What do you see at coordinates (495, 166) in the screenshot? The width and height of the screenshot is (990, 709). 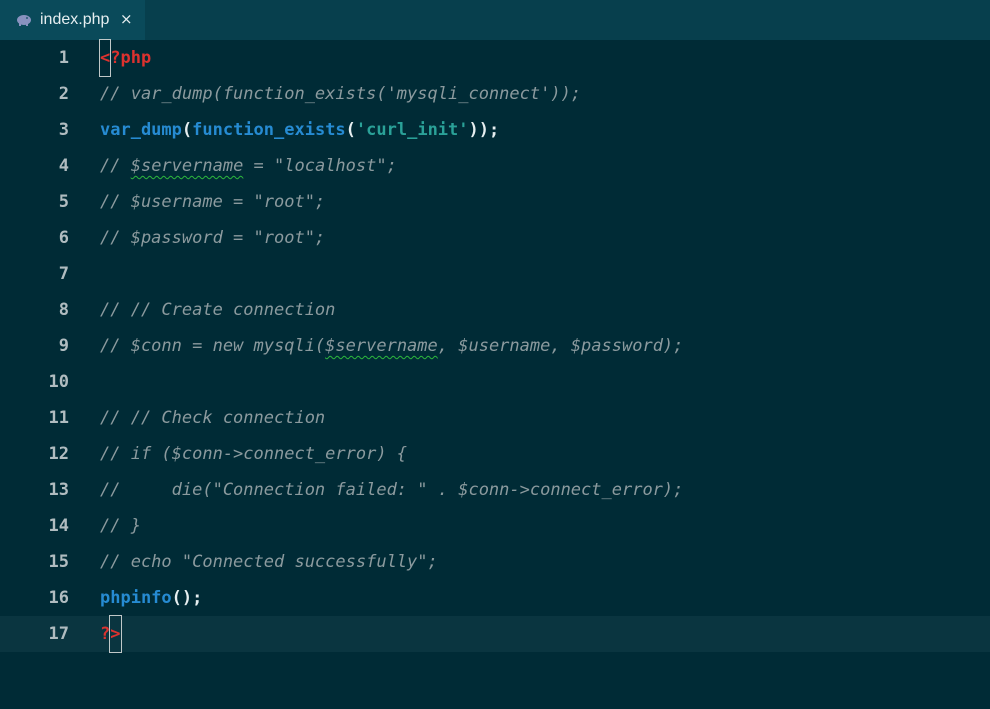 I see `code-line: 4 // $servername = "localhost";` at bounding box center [495, 166].